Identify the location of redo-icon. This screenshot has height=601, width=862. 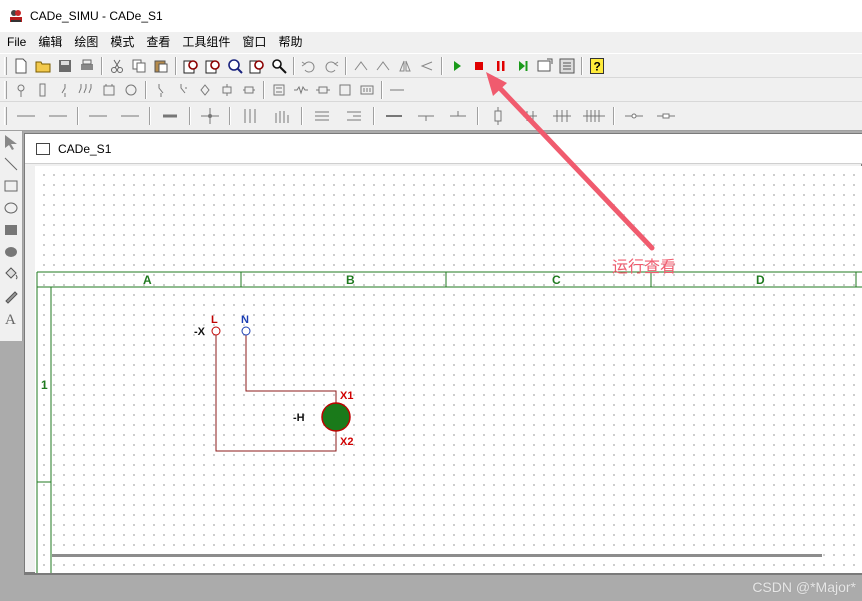
(331, 66).